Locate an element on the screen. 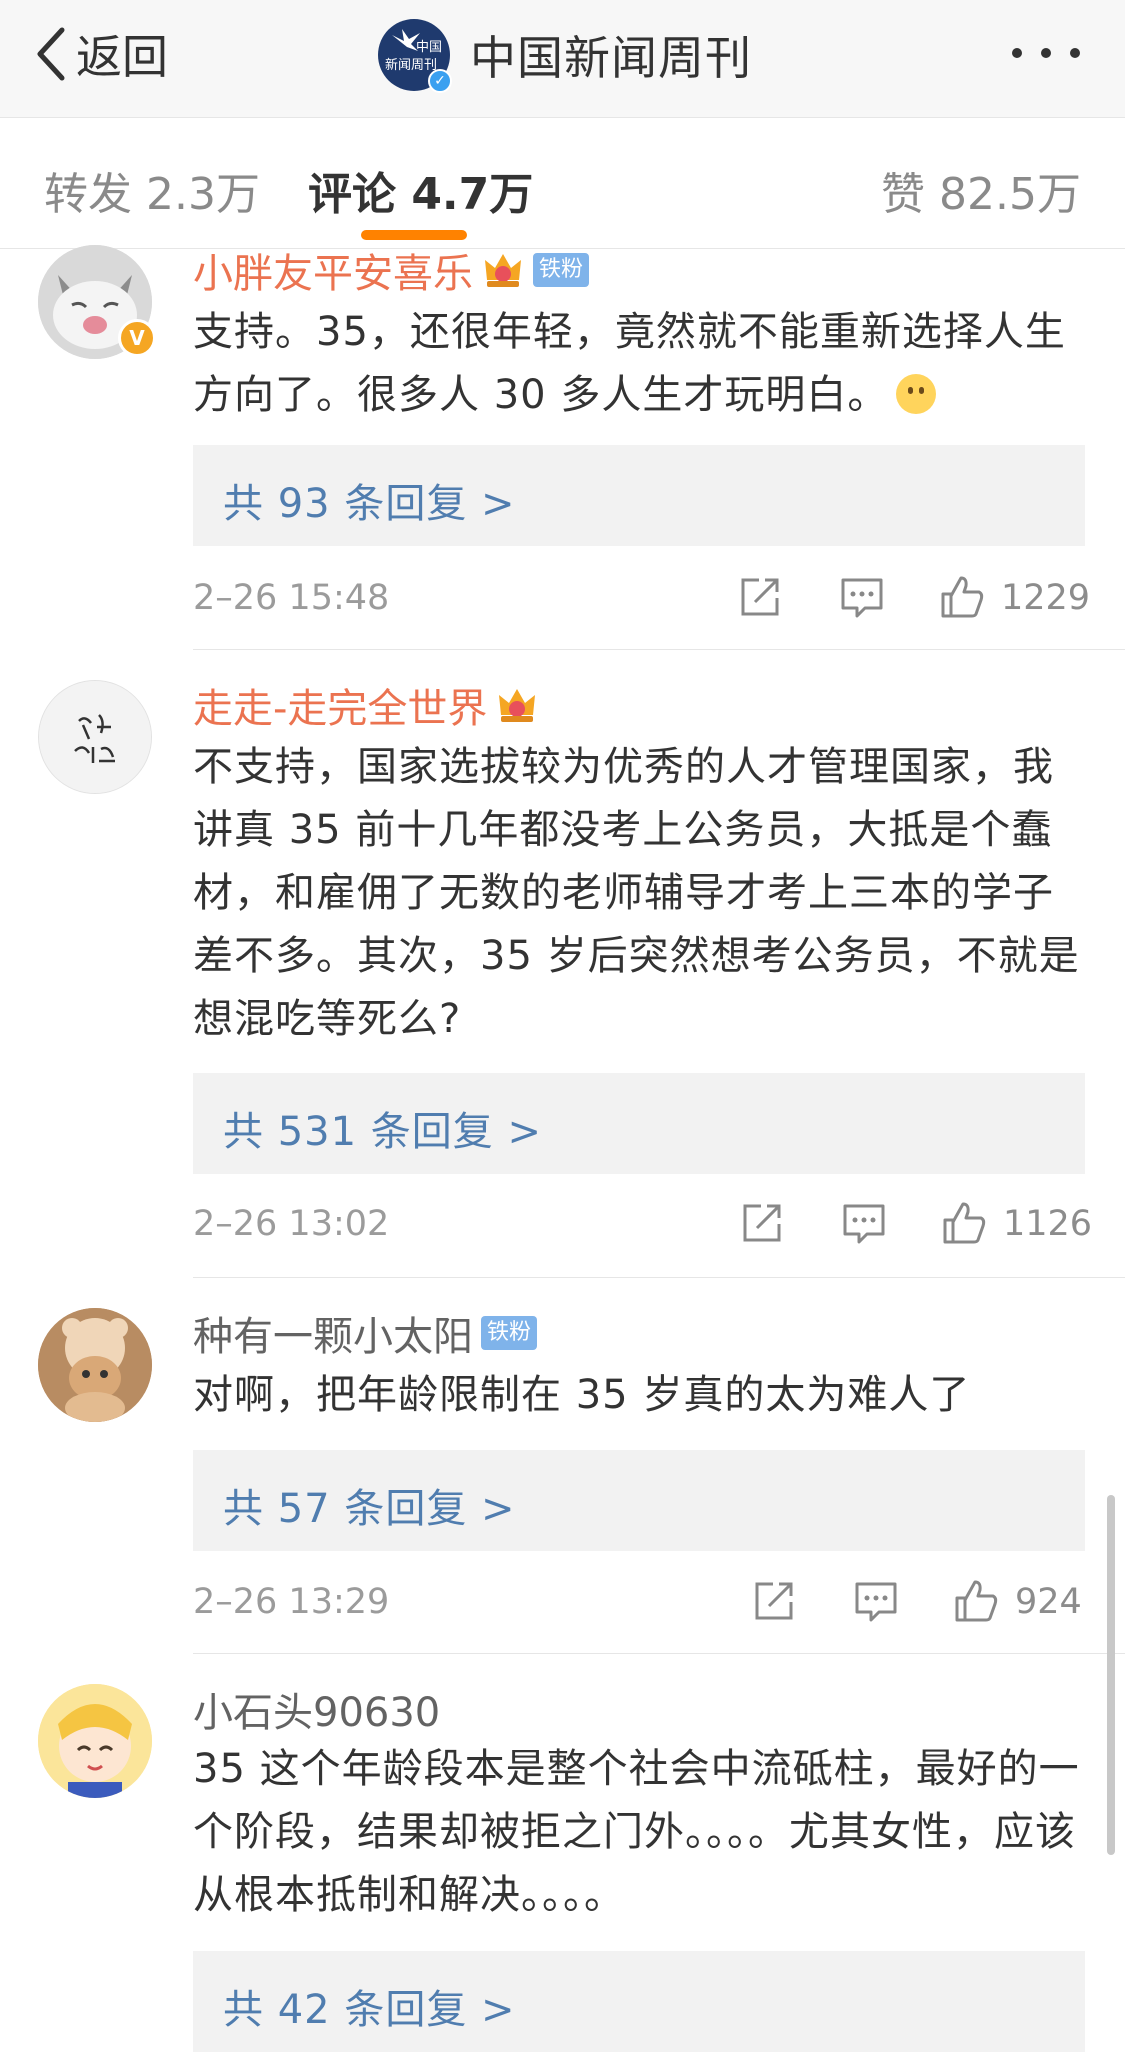 The height and width of the screenshot is (2065, 1125). page-title: 中国新闻周刊 is located at coordinates (611, 58).